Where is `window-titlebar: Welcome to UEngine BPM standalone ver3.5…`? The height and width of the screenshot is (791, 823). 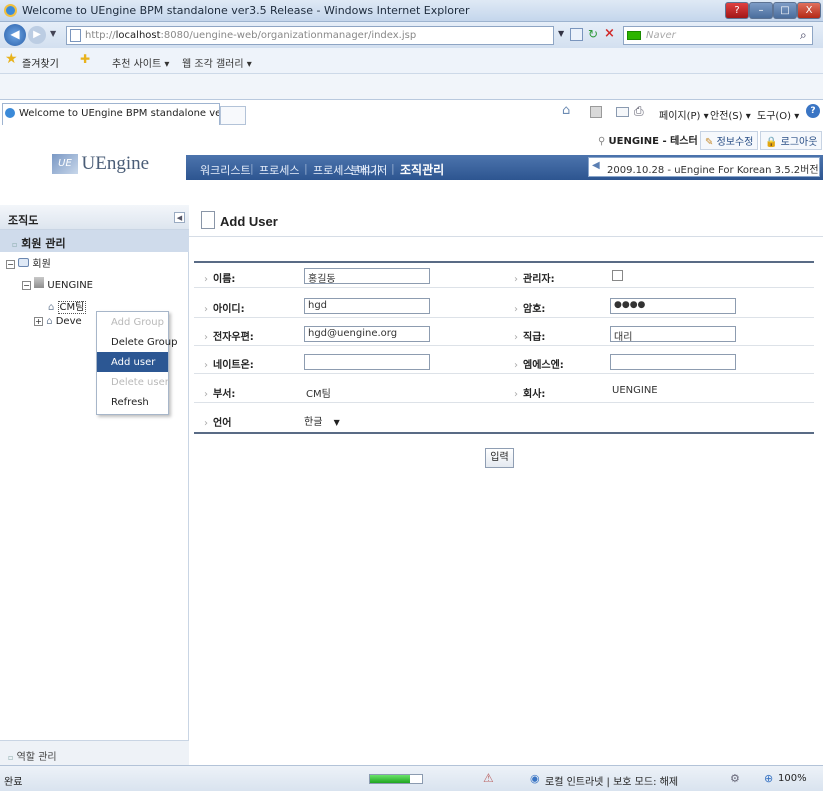
window-titlebar: Welcome to UEngine BPM standalone ver3.5… is located at coordinates (411, 11).